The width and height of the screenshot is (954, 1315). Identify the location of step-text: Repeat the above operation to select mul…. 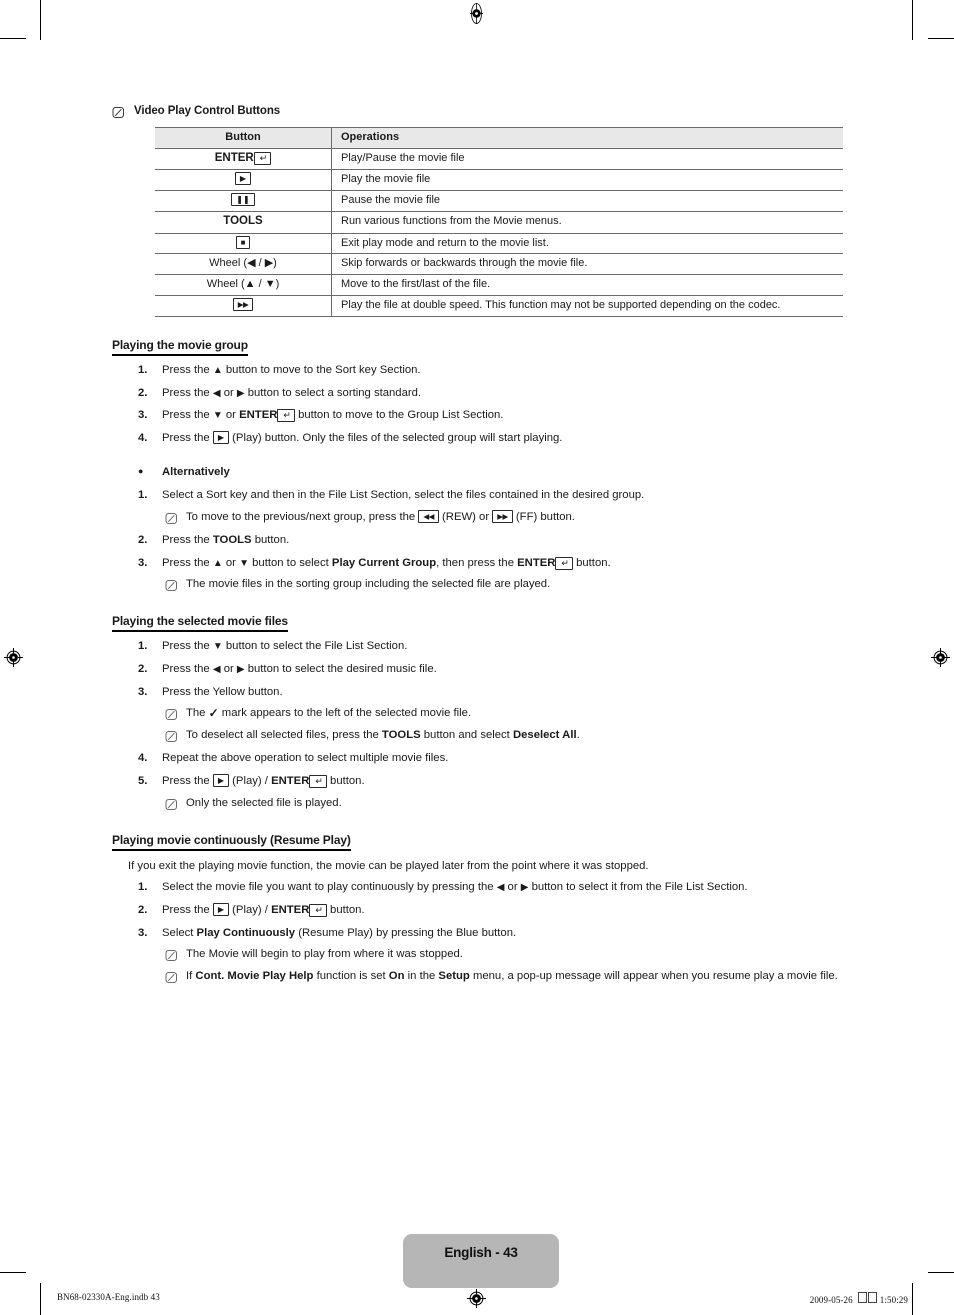
(305, 758).